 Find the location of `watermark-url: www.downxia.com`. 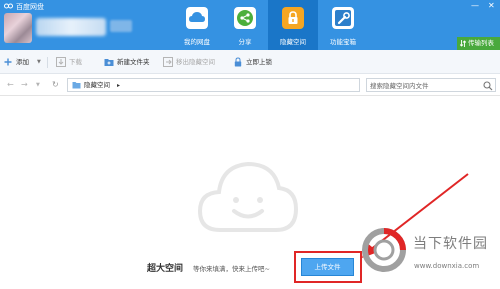

watermark-url: www.downxia.com is located at coordinates (447, 266).